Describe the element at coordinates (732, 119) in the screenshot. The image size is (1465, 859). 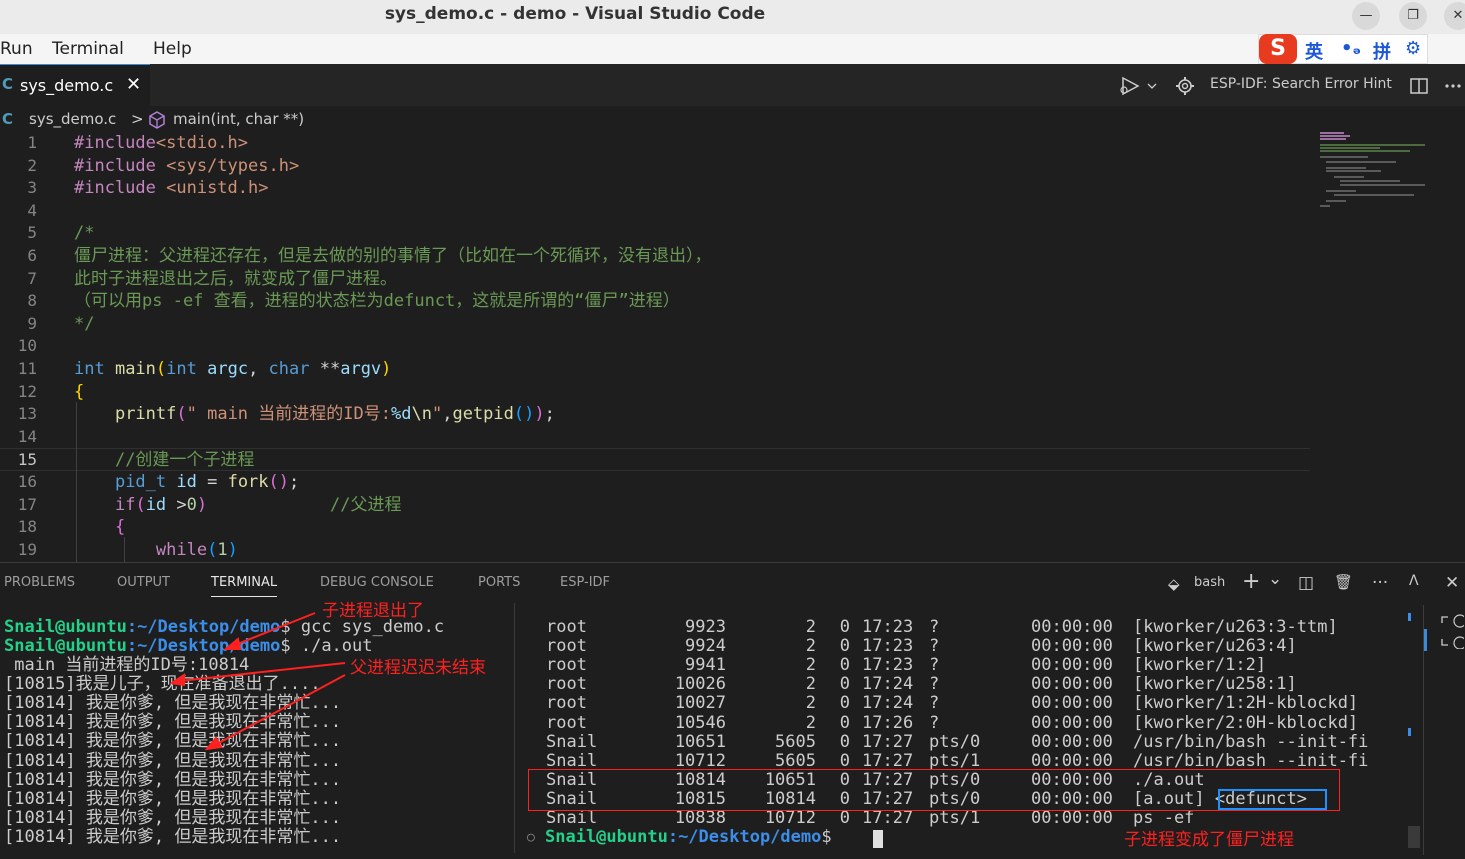
I see `breadcrumb: C sys_demo.c > main(int, char **)` at that location.